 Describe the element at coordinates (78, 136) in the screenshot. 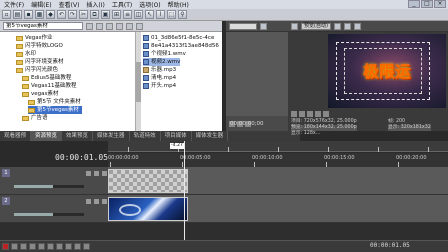

I see `tab-transitions: 效果预览` at that location.